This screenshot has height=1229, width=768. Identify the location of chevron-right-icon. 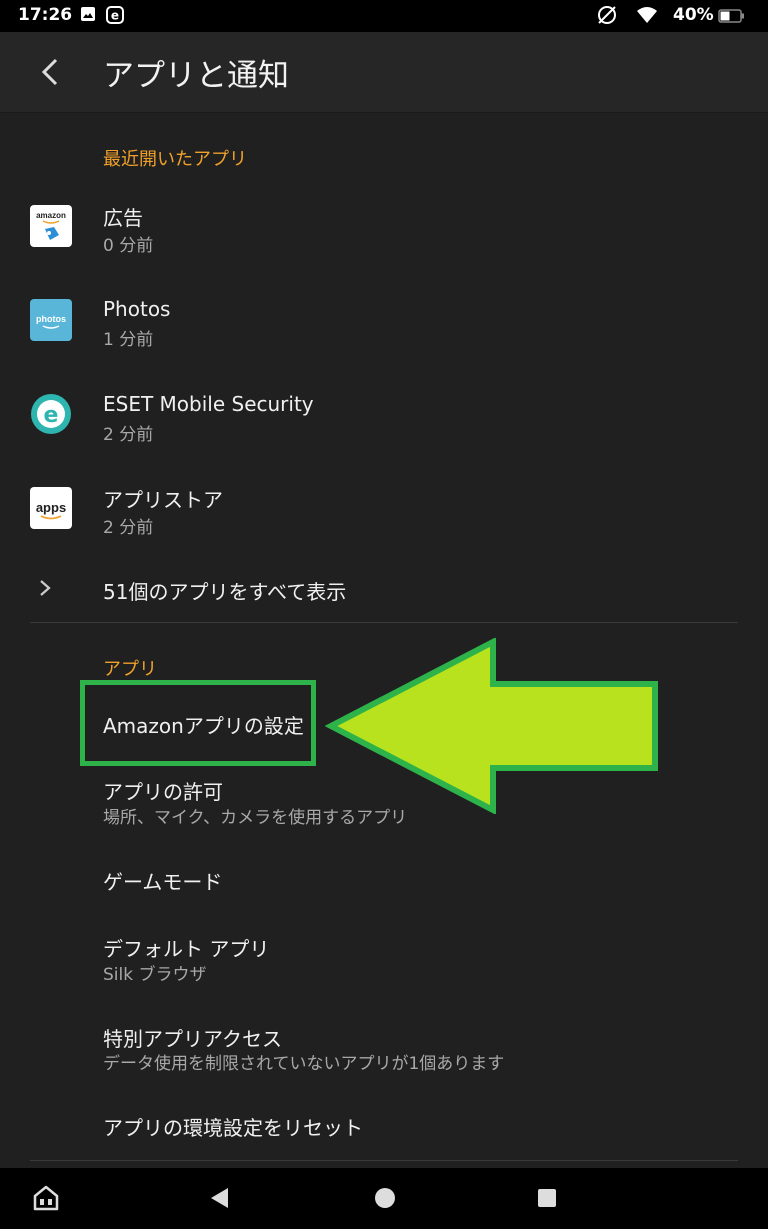
(45, 590).